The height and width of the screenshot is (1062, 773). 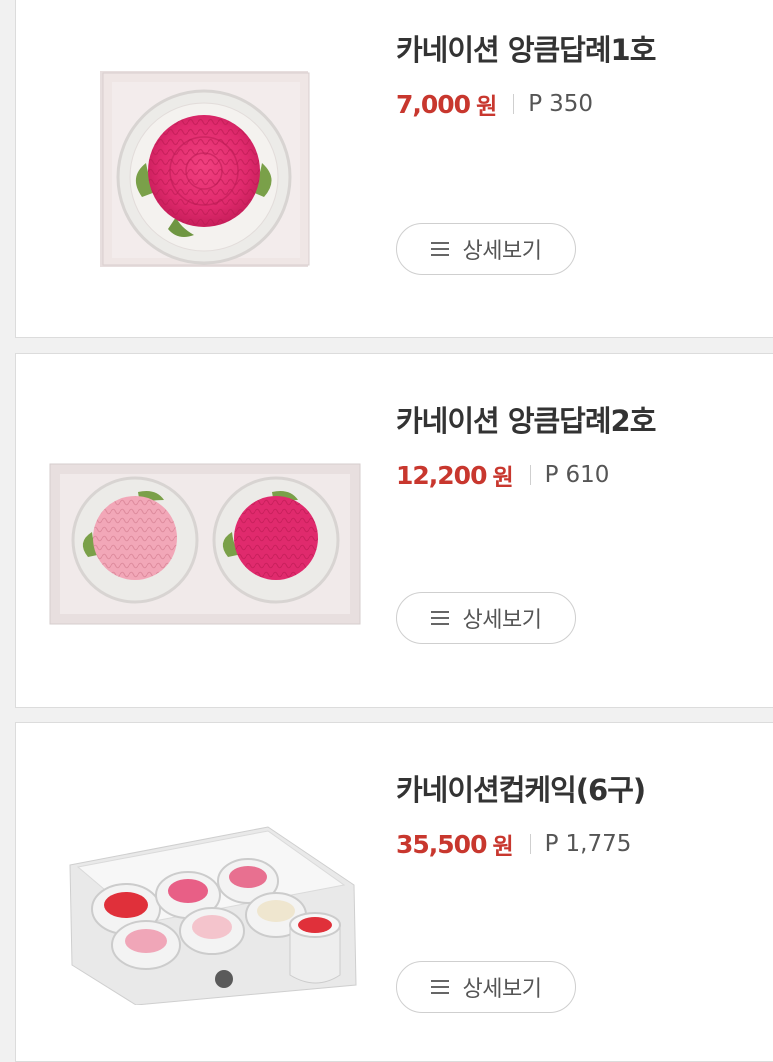 I want to click on product-price: 12,200, so click(x=441, y=475).